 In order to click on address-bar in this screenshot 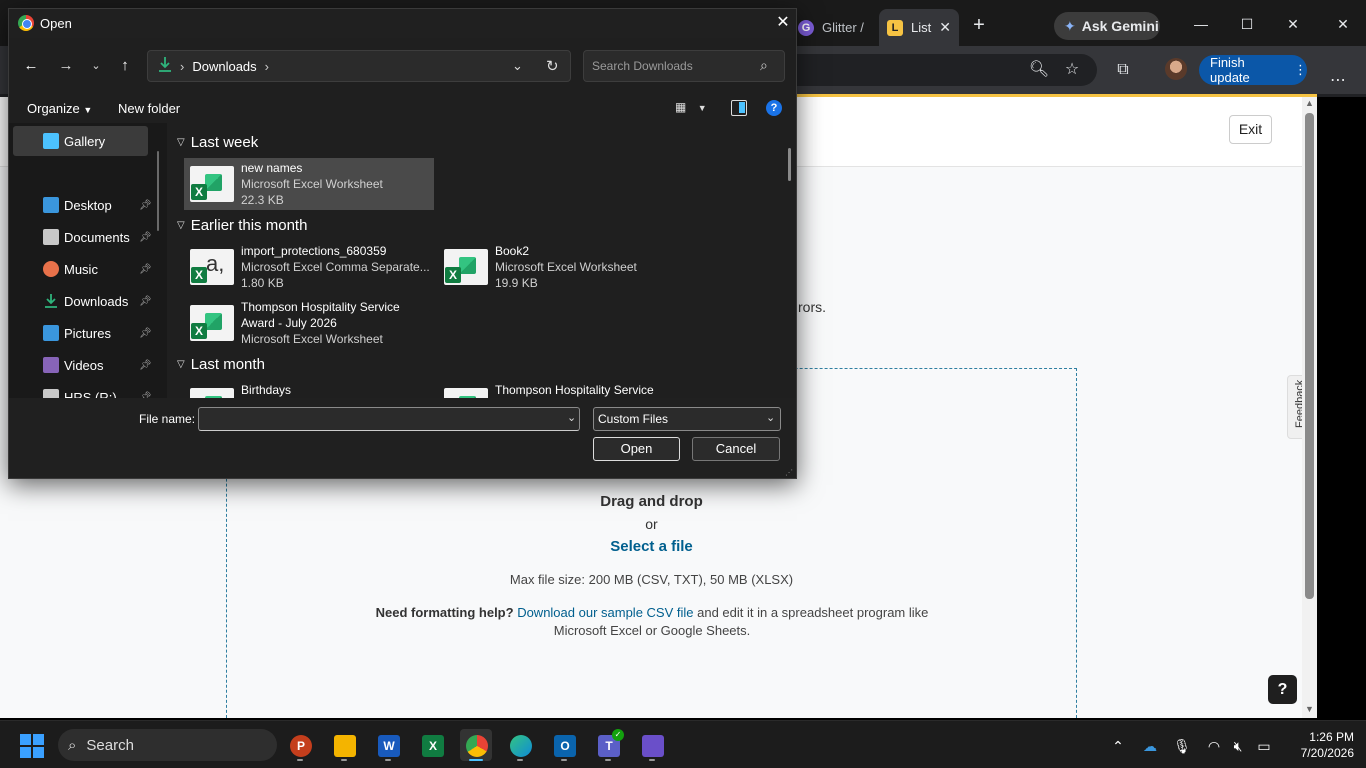, I will do `click(947, 70)`.